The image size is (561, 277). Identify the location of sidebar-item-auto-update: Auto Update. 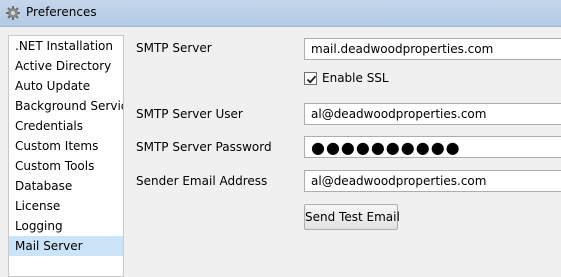
(66, 86).